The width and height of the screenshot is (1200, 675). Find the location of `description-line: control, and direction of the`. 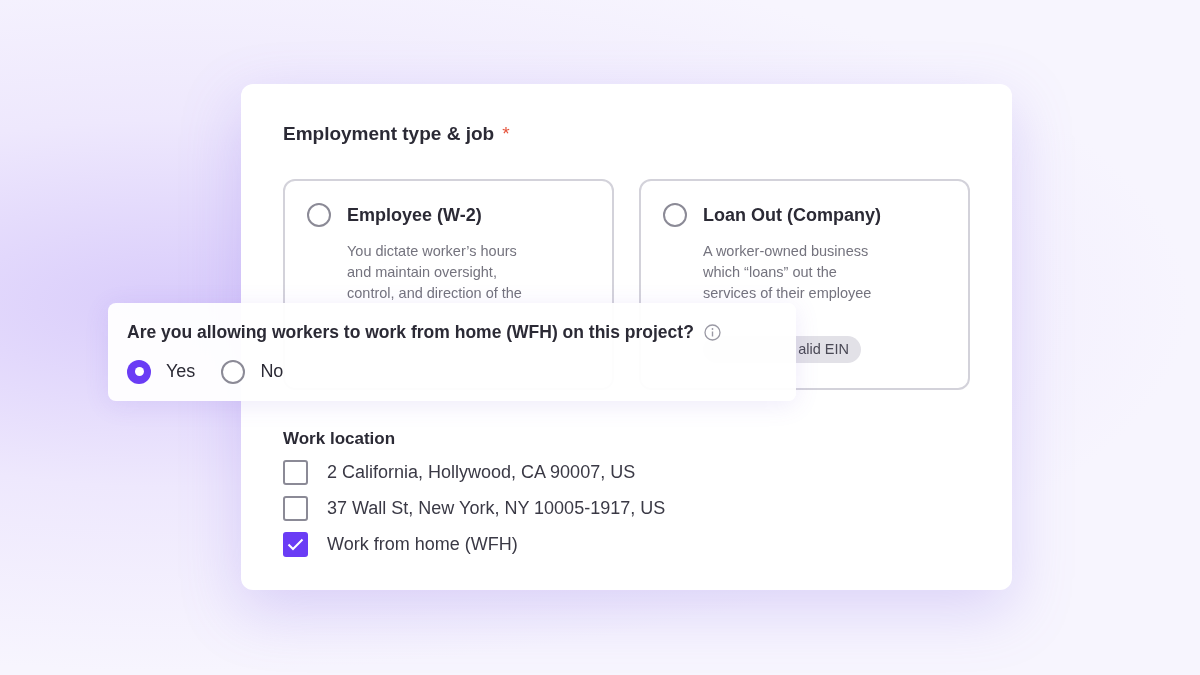

description-line: control, and direction of the is located at coordinates (434, 293).